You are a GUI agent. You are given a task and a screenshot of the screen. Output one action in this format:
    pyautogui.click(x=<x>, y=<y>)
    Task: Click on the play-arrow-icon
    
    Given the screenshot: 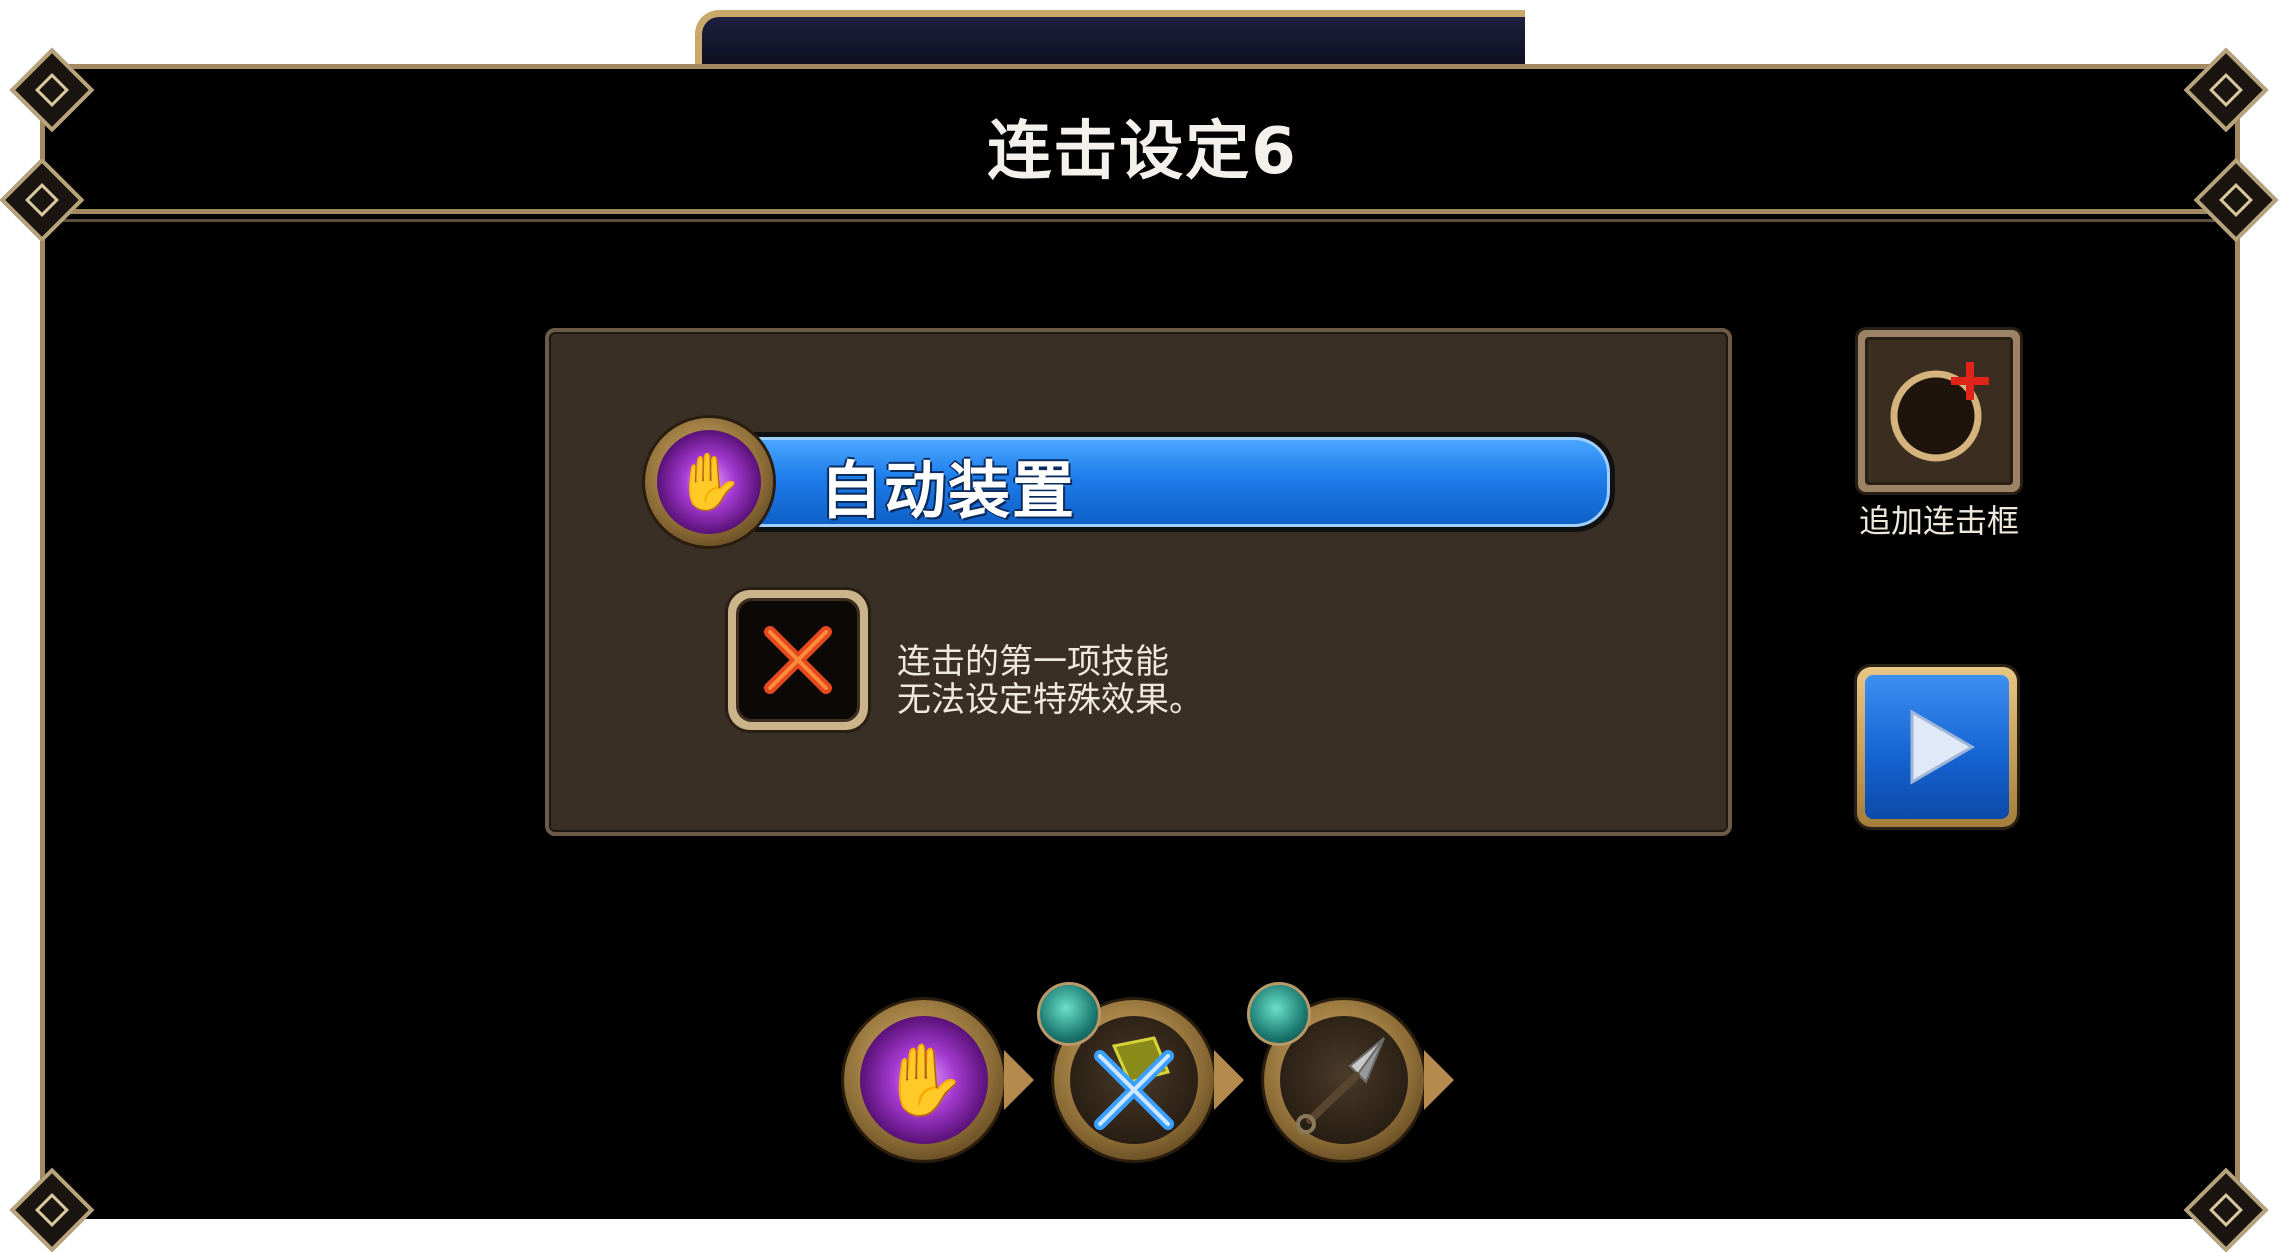 What is the action you would take?
    pyautogui.click(x=1942, y=747)
    